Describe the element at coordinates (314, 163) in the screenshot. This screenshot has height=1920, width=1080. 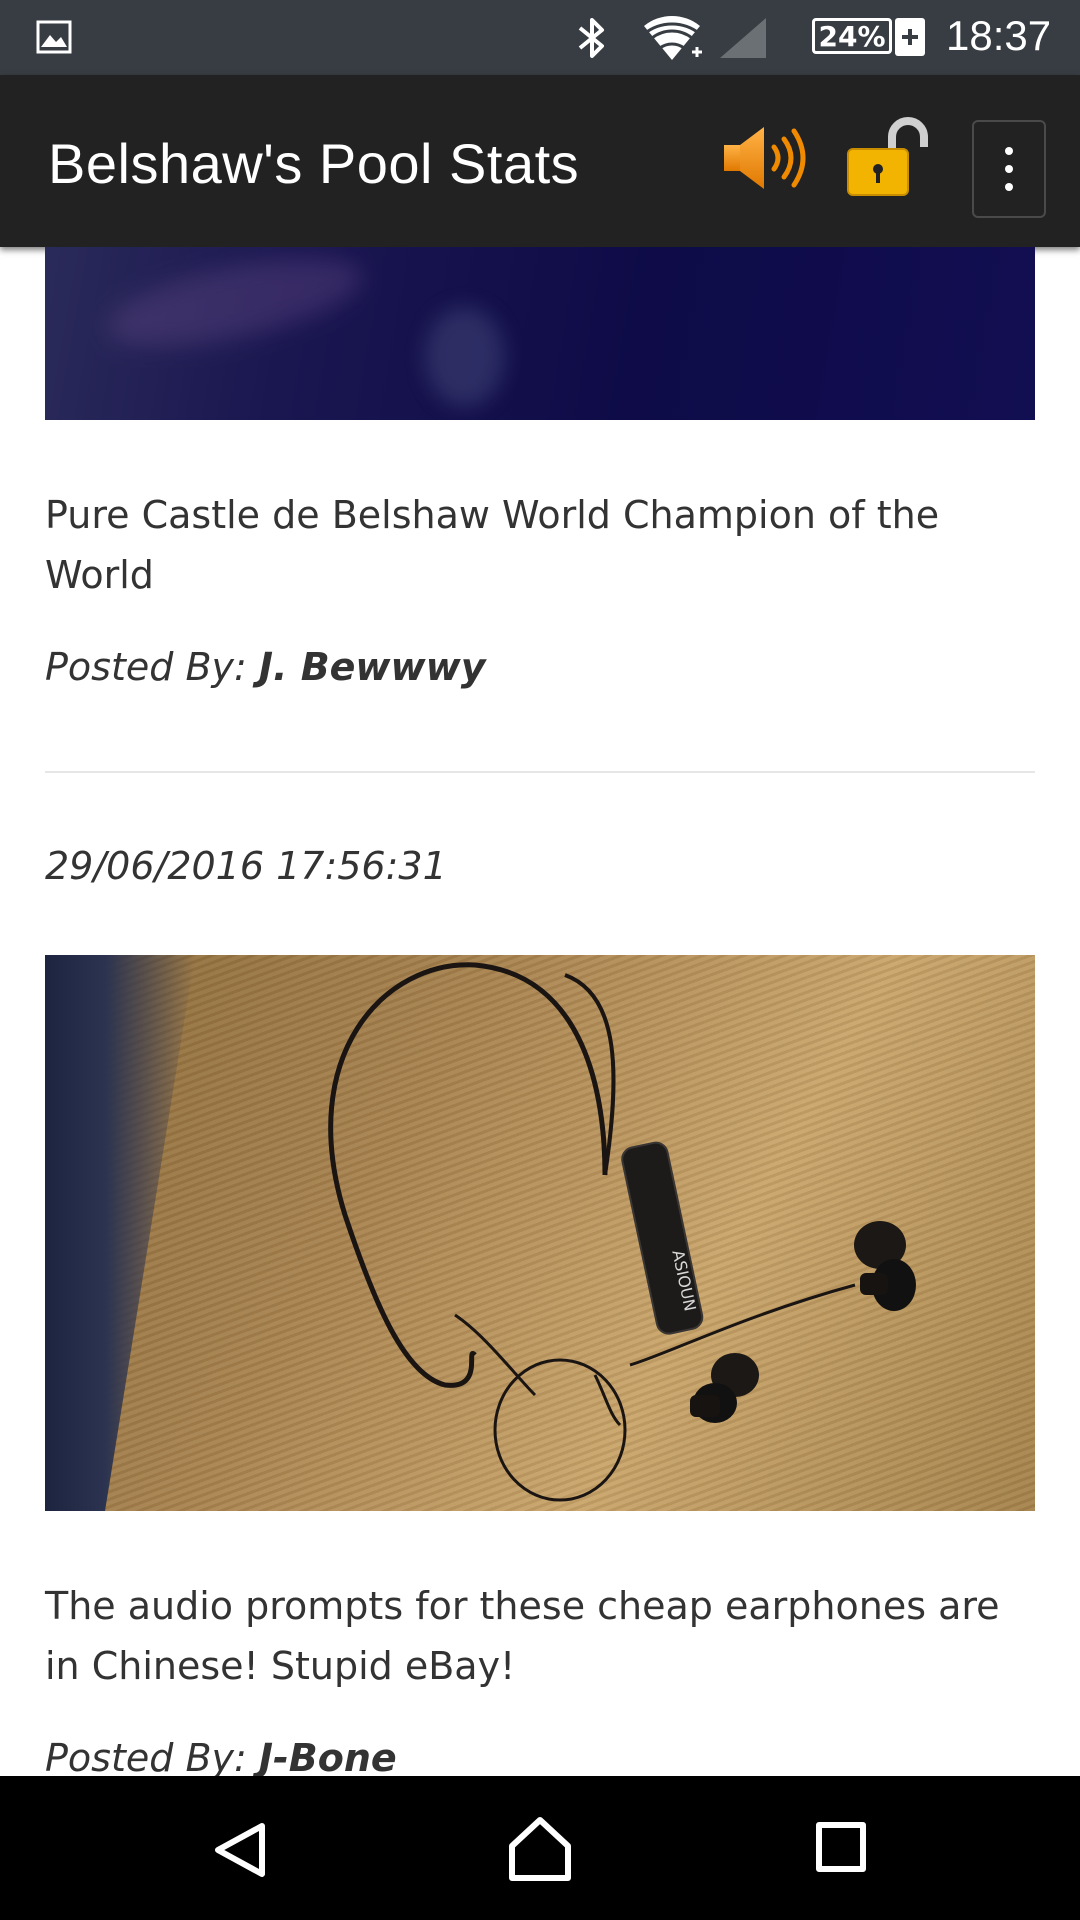
I see `page-title: Belshaw's Pool Stats` at that location.